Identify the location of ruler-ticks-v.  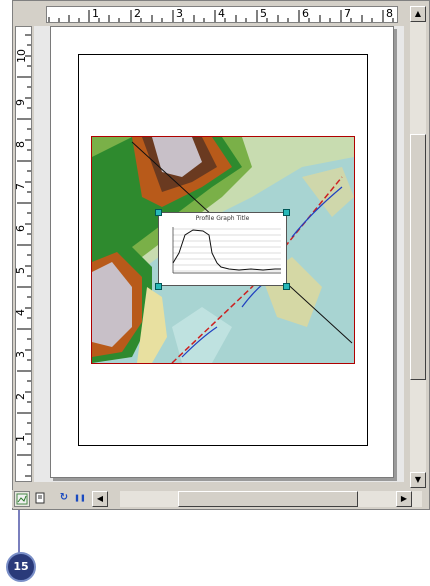
(24, 255).